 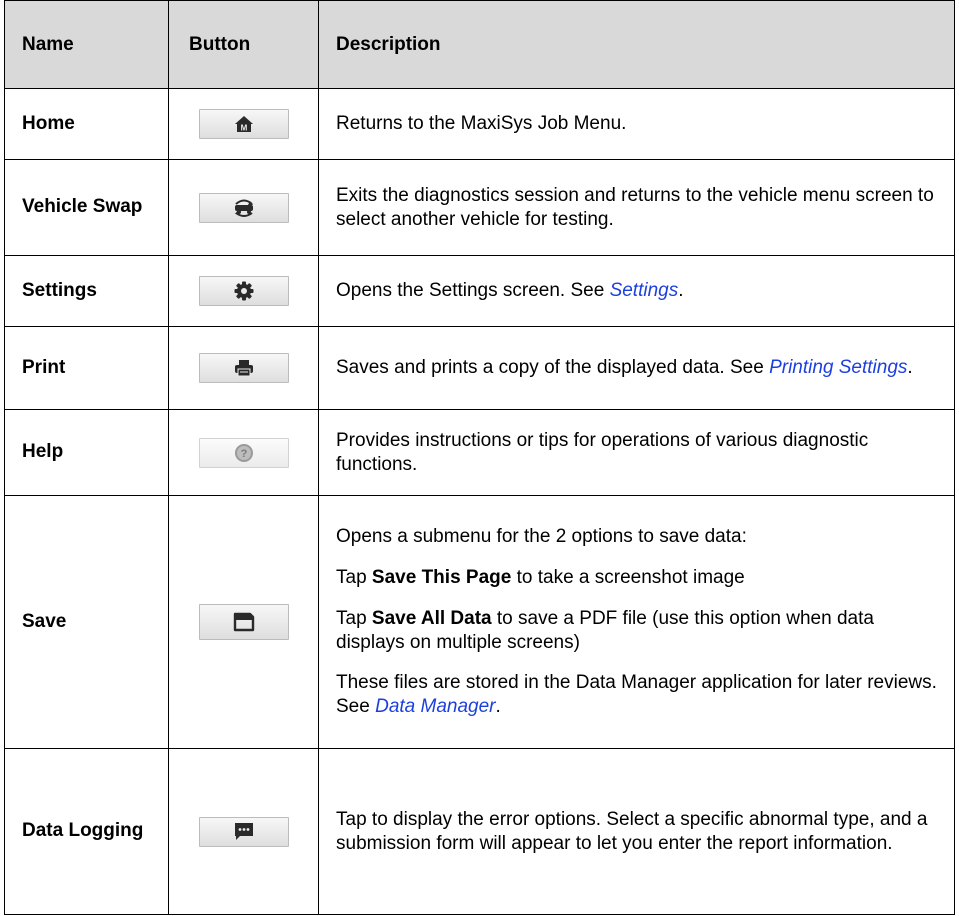 What do you see at coordinates (86, 44) in the screenshot?
I see `header-name: Name` at bounding box center [86, 44].